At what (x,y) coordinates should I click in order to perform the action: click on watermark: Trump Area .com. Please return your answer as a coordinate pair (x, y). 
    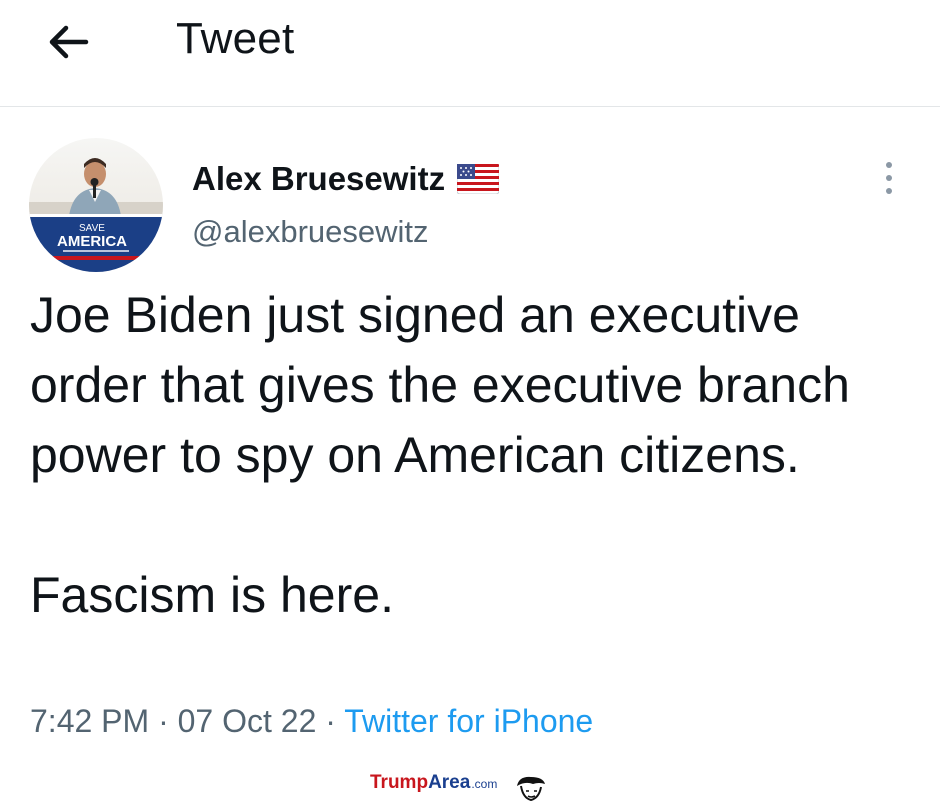
    Looking at the image, I should click on (460, 788).